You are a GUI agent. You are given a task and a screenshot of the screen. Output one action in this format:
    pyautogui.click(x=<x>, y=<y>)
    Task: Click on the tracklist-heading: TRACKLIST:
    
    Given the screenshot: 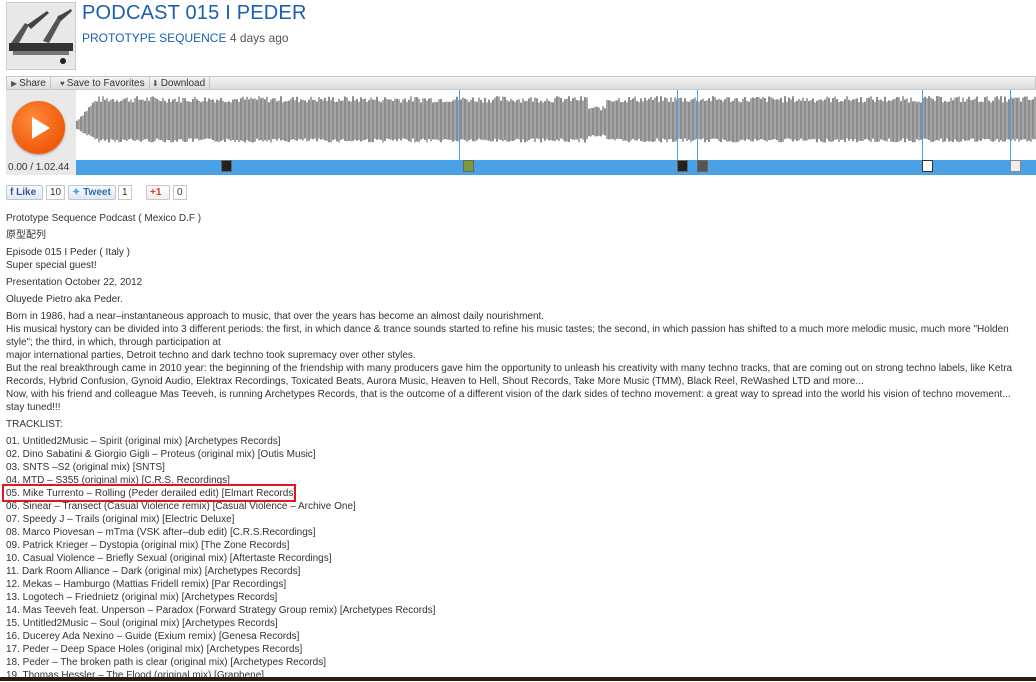 What is the action you would take?
    pyautogui.click(x=34, y=424)
    